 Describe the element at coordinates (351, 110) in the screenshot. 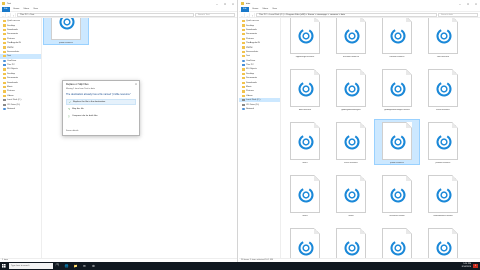

I see `file-name: globalgamemanagers` at that location.